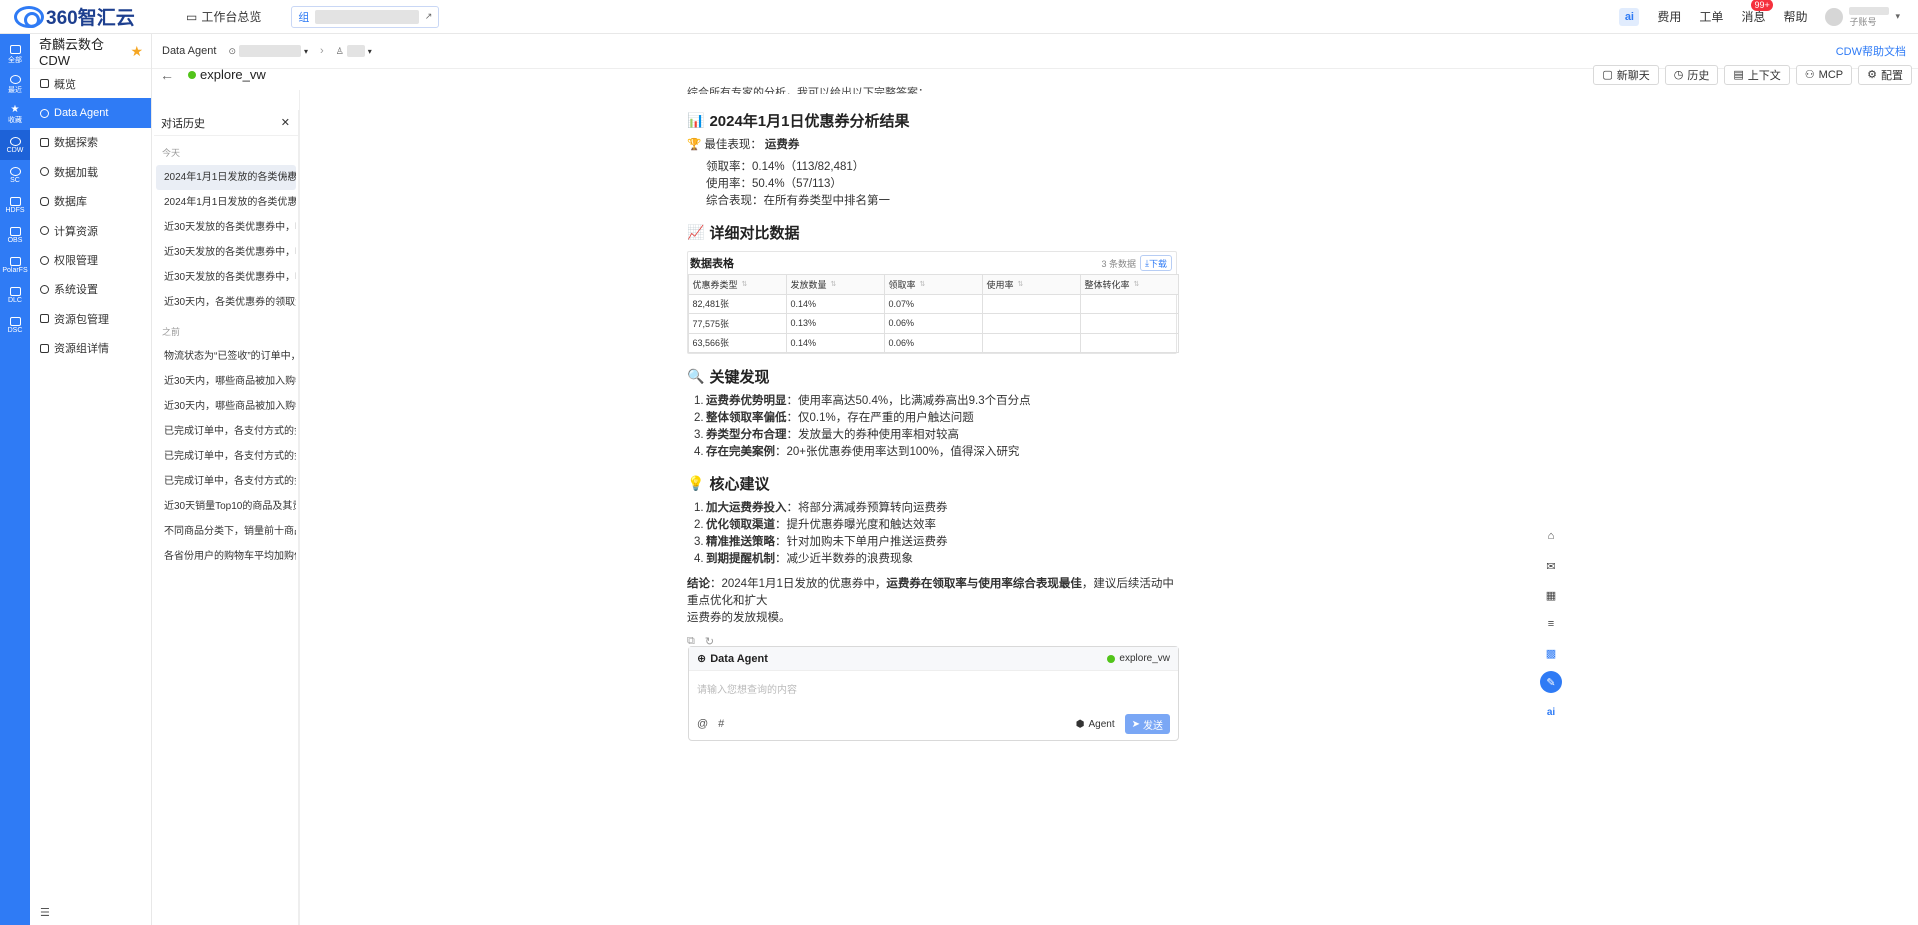 This screenshot has height=925, width=1918. Describe the element at coordinates (1809, 75) in the screenshot. I see `mcp-icon: ⚇` at that location.